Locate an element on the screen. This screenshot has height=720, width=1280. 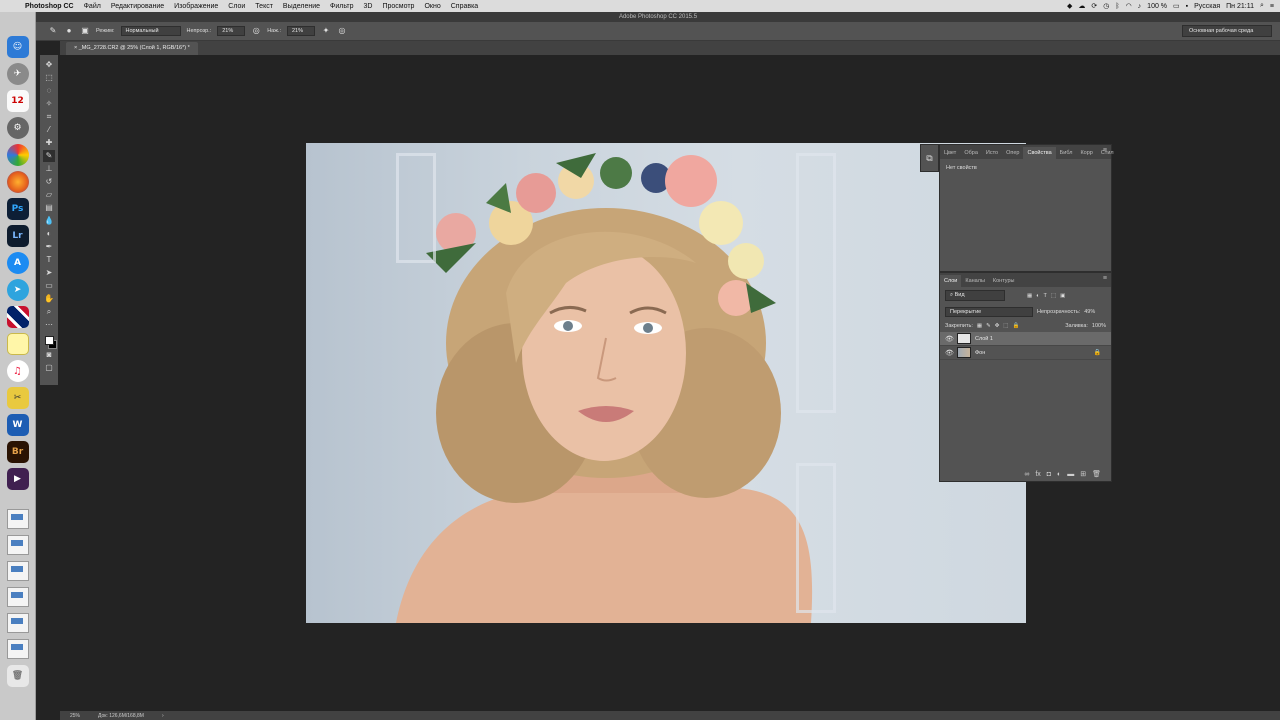
clone-stamp-tool-icon: ⊥ is located at coordinates (49, 169).